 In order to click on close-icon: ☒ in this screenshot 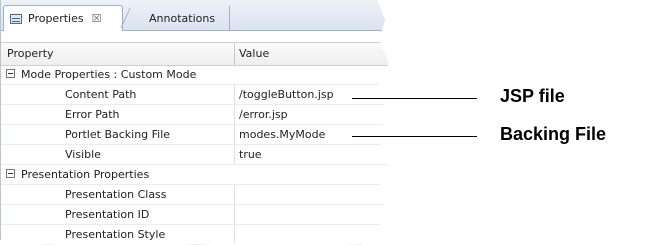, I will do `click(97, 18)`.